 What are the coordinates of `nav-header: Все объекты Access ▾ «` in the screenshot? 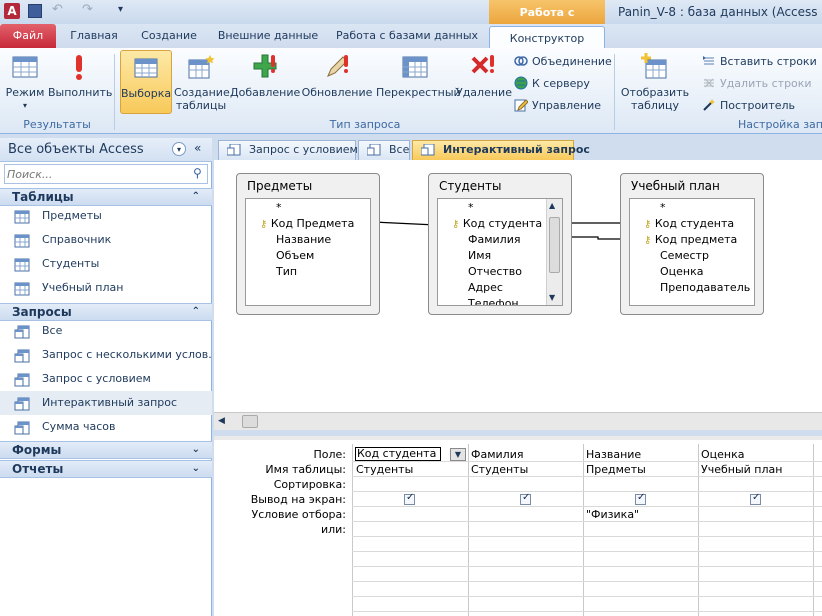 It's located at (106, 150).